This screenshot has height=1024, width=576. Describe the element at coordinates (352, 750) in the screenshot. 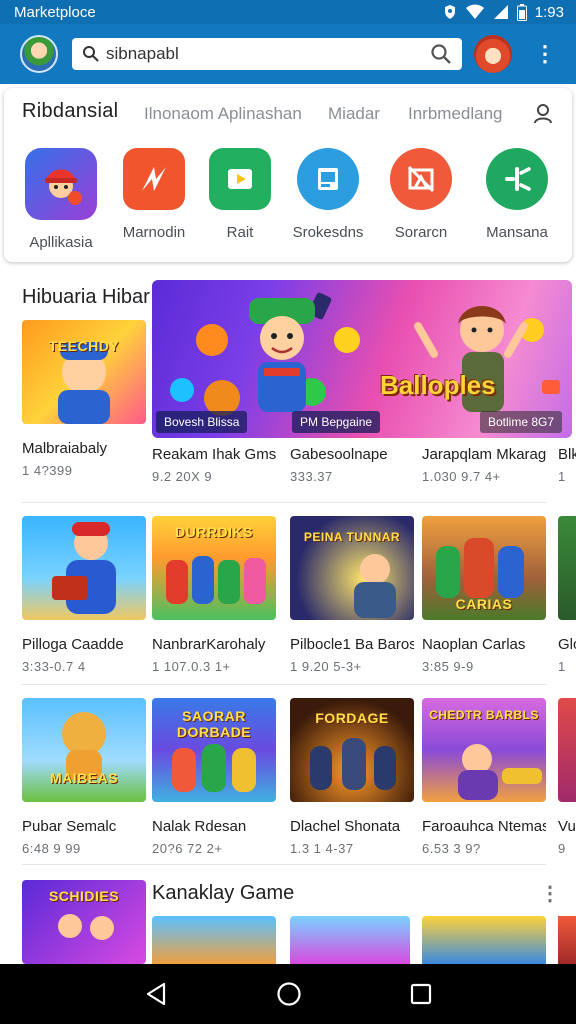

I see `game-thumbnail: FORDAGE` at that location.